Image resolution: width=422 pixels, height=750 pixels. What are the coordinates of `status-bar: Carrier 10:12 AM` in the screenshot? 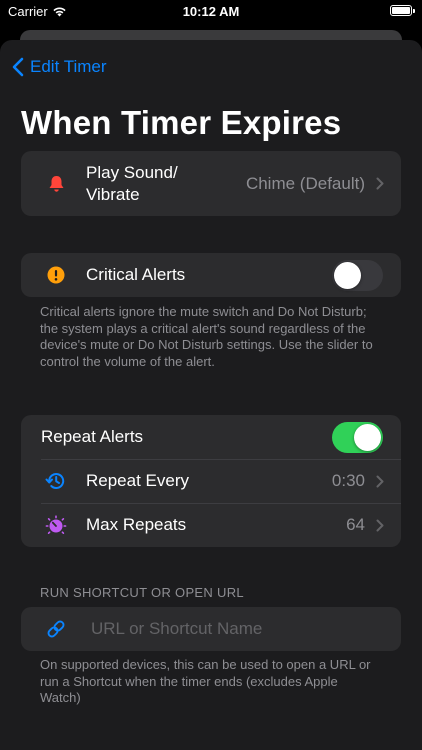 It's located at (211, 12).